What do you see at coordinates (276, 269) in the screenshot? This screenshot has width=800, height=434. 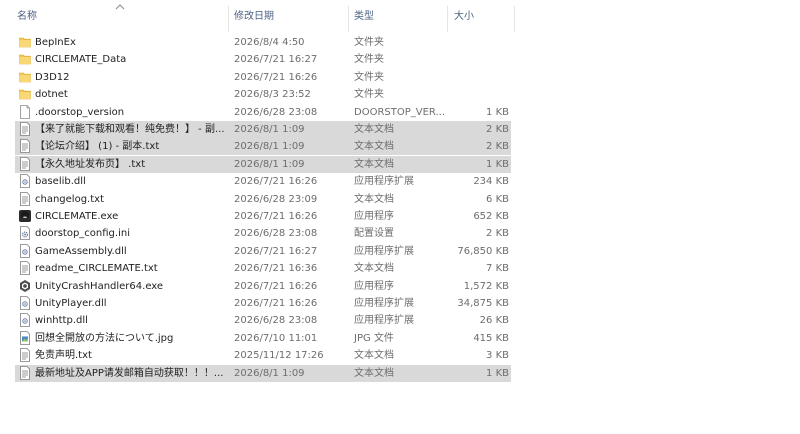 I see `file-modified-date: 2026/7/21 16:36` at bounding box center [276, 269].